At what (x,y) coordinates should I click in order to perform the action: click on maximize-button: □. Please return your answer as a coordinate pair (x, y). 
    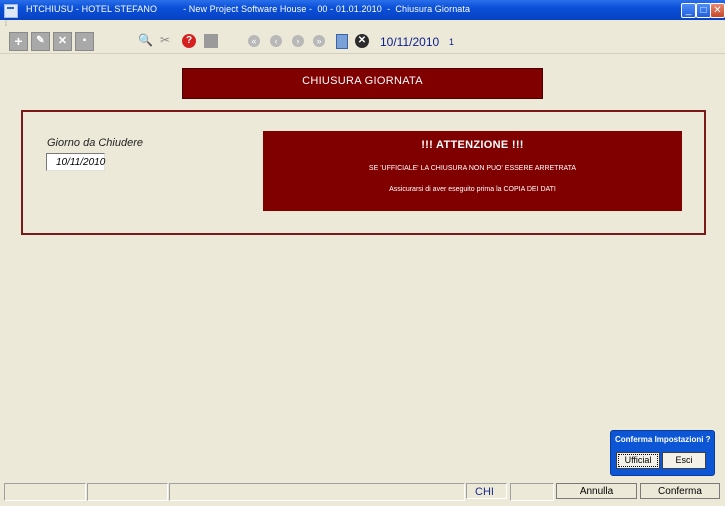
    Looking at the image, I should click on (703, 10).